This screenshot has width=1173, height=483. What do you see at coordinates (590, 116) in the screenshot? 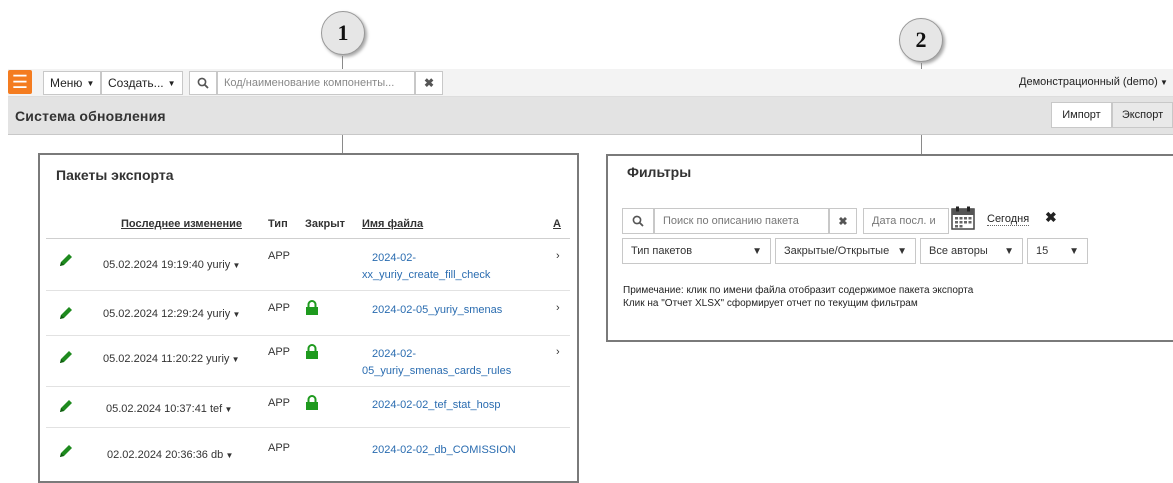
I see `page-header` at bounding box center [590, 116].